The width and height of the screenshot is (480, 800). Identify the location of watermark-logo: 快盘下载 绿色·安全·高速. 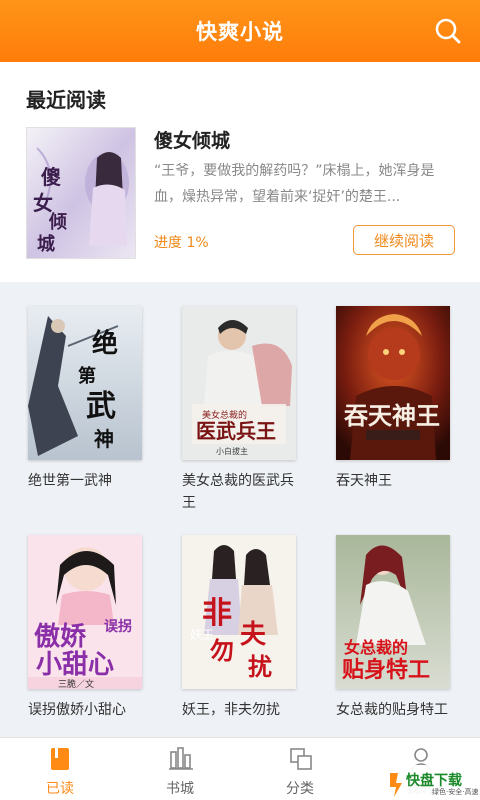
(433, 782).